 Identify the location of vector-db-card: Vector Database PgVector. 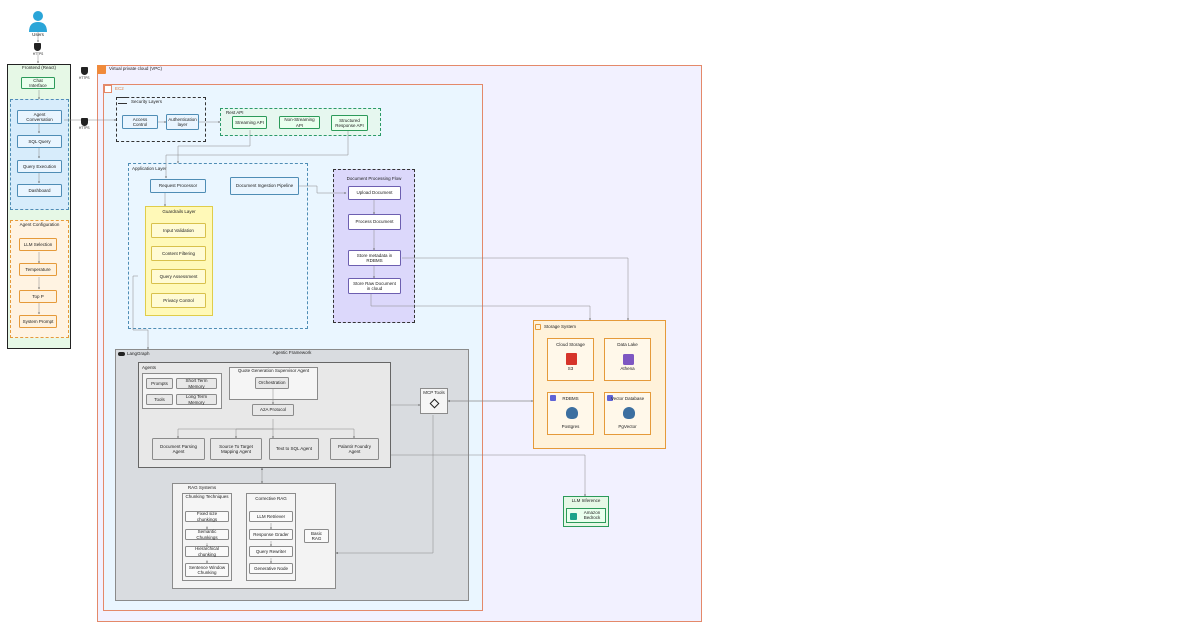
(627, 413).